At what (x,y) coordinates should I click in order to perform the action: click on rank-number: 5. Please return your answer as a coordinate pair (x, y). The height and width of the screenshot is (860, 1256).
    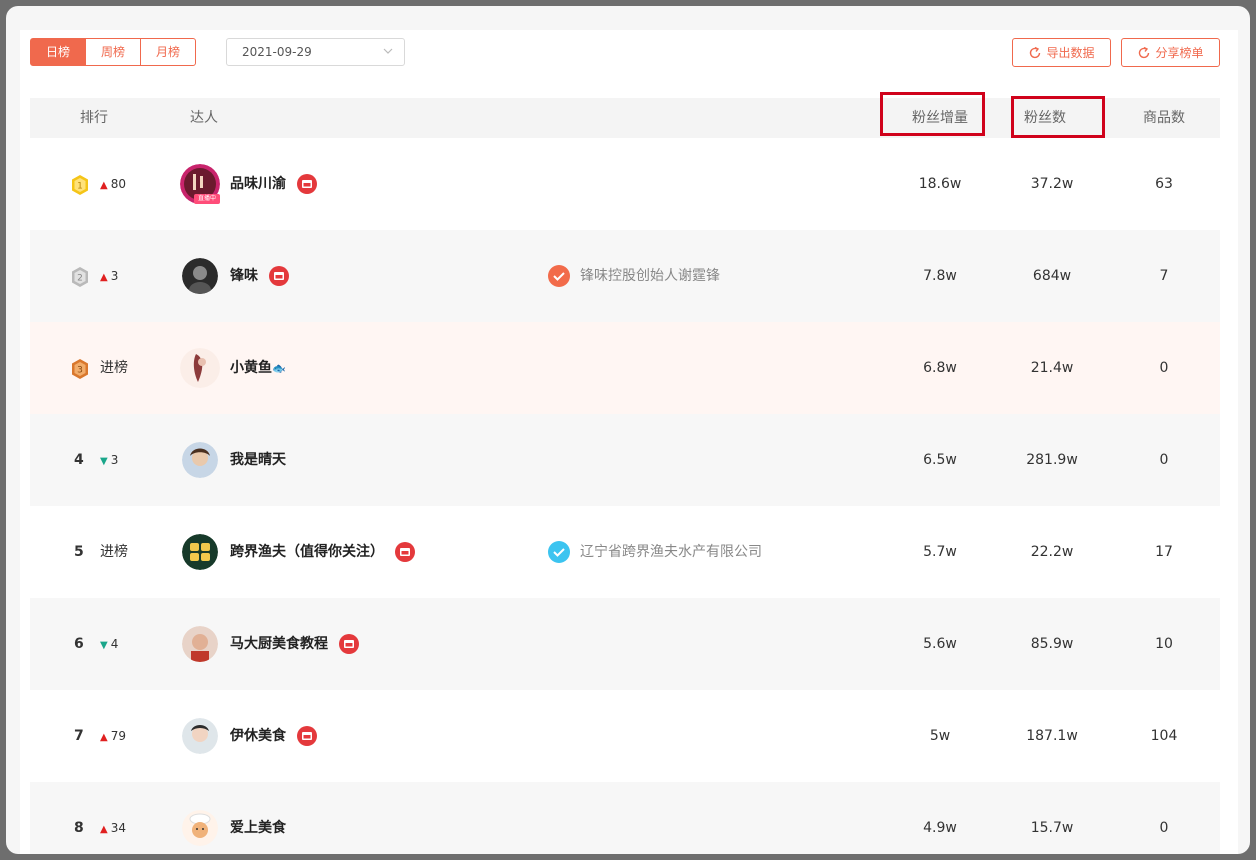
    Looking at the image, I should click on (79, 552).